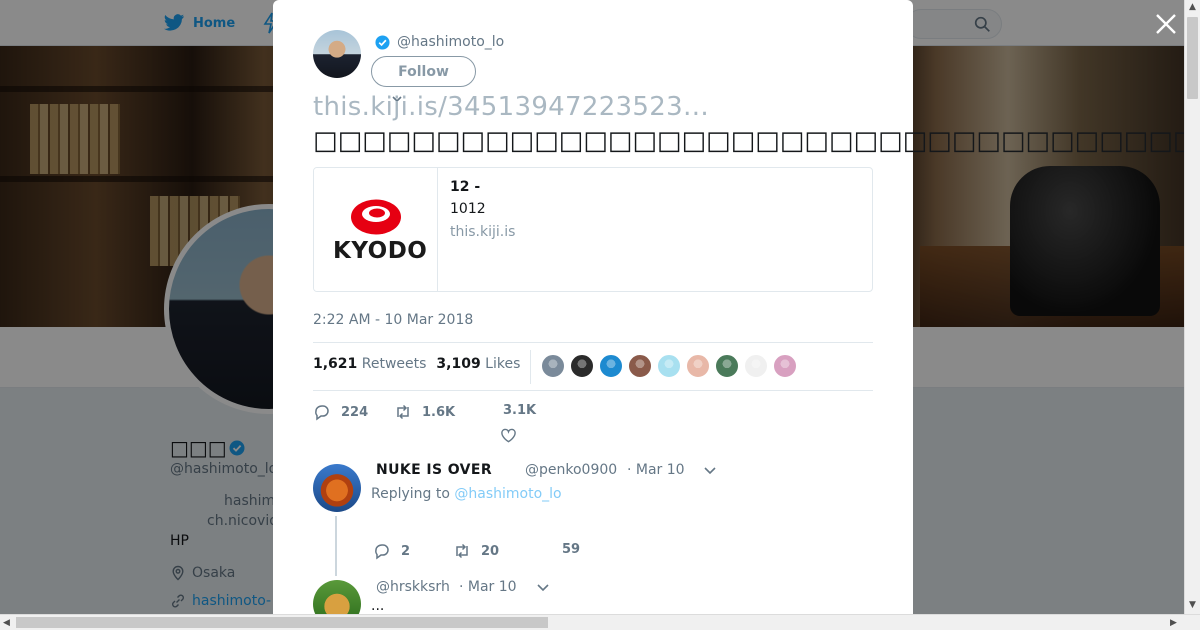  I want to click on like-button: 59, so click(571, 549).